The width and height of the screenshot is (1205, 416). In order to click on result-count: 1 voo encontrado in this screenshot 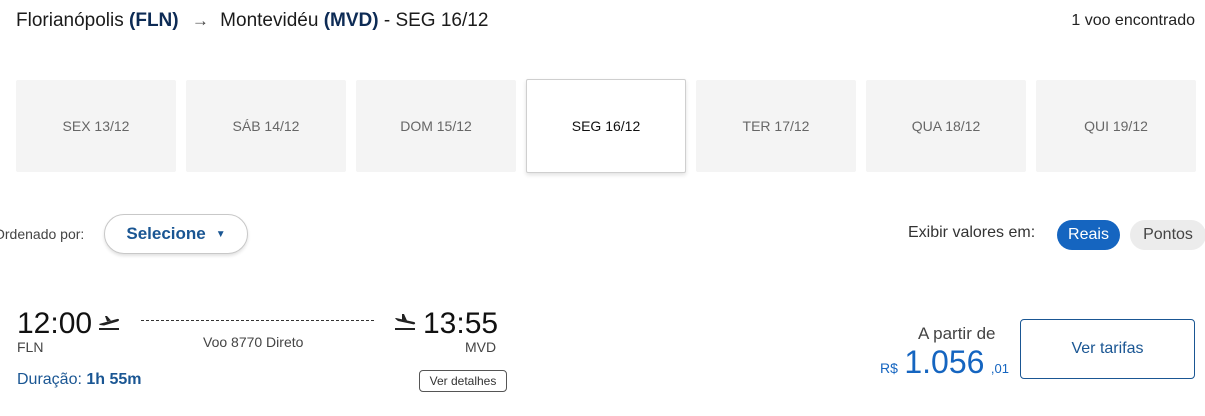, I will do `click(1133, 20)`.